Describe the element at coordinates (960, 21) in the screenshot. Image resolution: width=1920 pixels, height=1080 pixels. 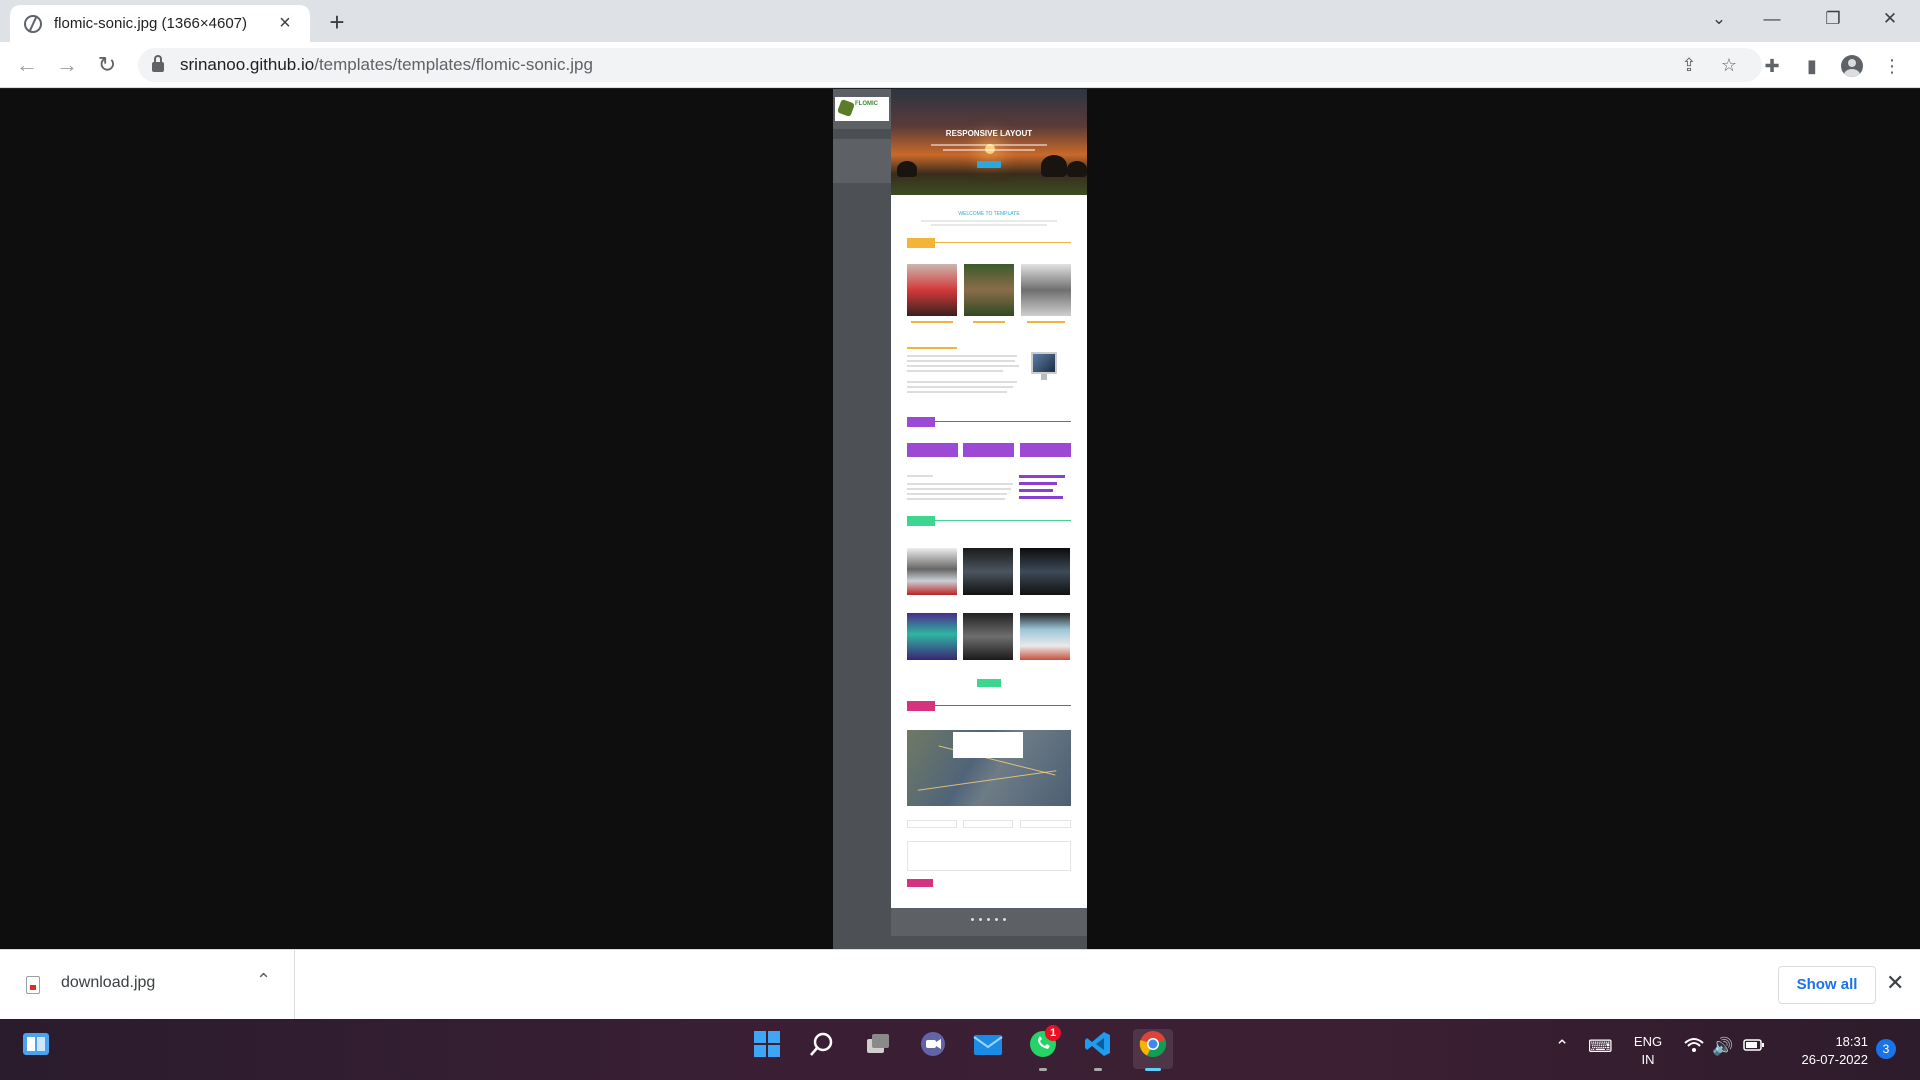
I see `tab-strip: flomic-sonic.jpg (1366×4607) × + ⌄ — ❐ ✕` at that location.